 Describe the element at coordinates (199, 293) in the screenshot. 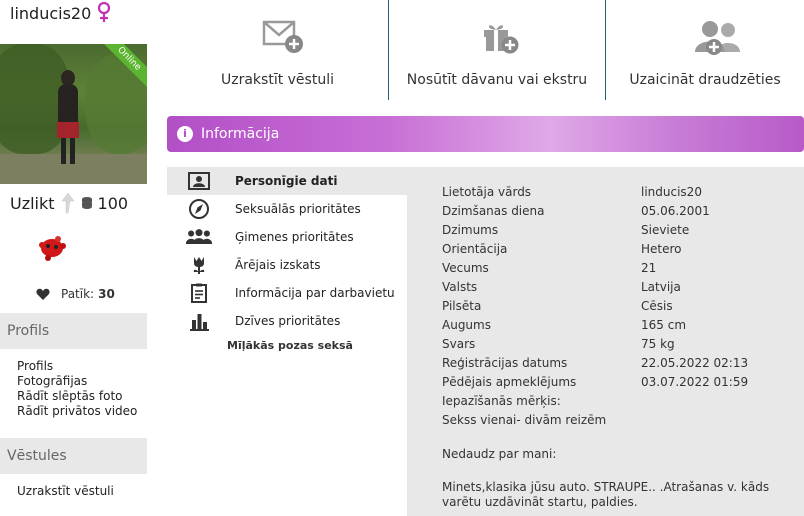

I see `clipboard-icon` at that location.